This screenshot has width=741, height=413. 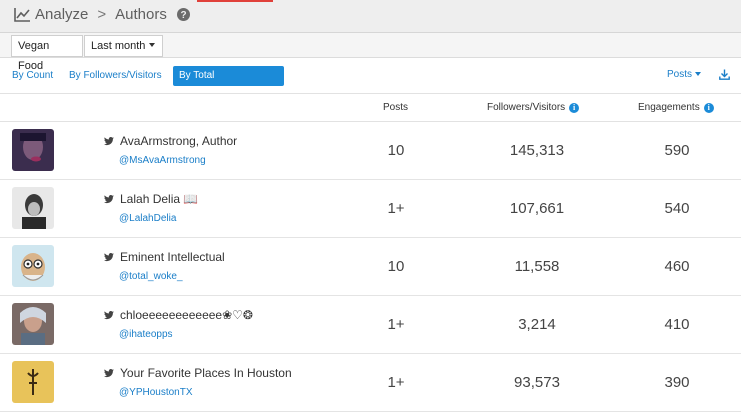 What do you see at coordinates (61, 14) in the screenshot?
I see `breadcrumb-analyze: Analyze` at bounding box center [61, 14].